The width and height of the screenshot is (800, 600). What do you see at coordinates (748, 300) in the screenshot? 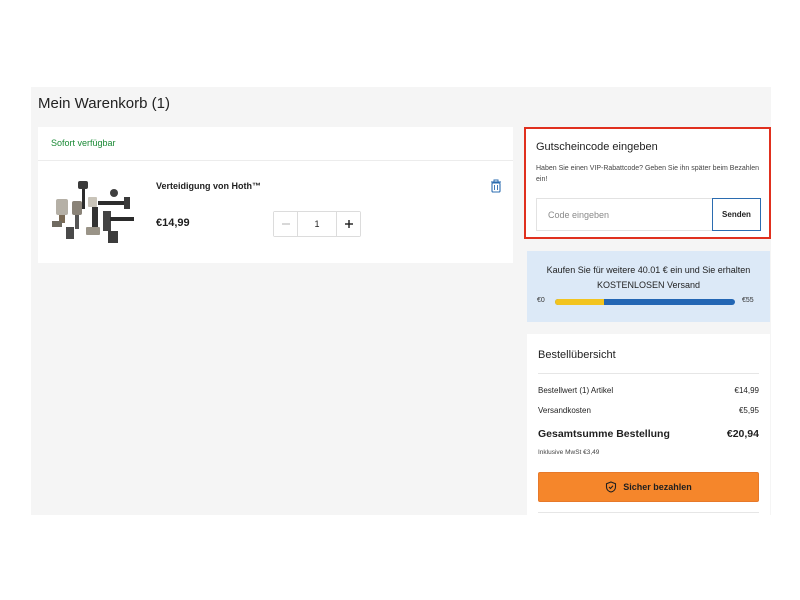
I see `progress-max-label: €55` at bounding box center [748, 300].